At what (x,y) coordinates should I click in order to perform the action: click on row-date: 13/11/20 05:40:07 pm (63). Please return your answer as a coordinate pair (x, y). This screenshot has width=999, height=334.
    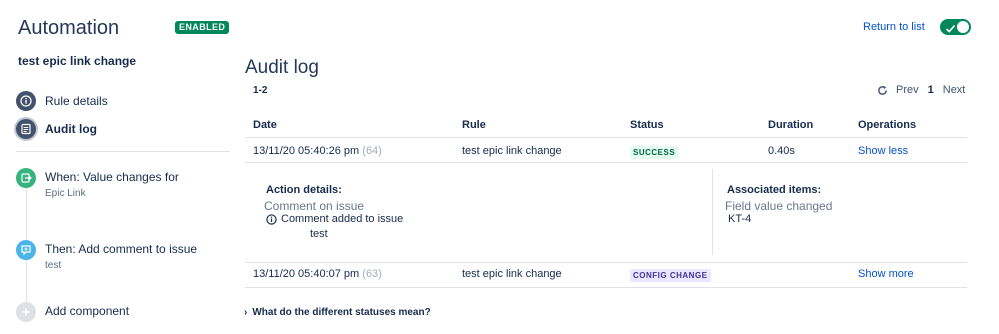
    Looking at the image, I should click on (317, 274).